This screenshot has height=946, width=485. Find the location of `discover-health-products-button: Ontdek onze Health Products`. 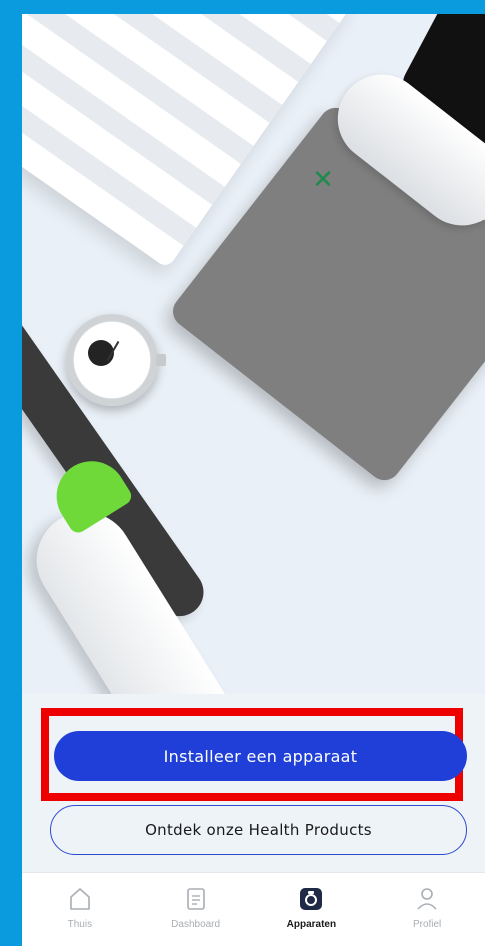

discover-health-products-button: Ontdek onze Health Products is located at coordinates (258, 830).